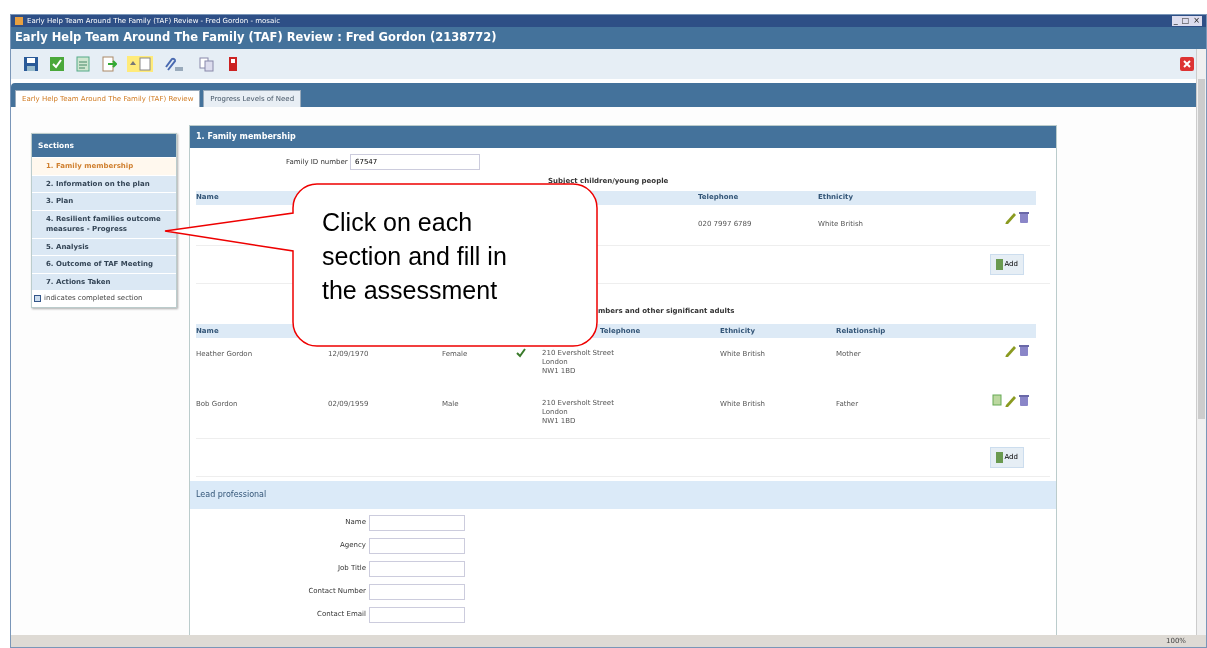 The image size is (1207, 648). What do you see at coordinates (37, 298) in the screenshot?
I see `checkbox-icon` at bounding box center [37, 298].